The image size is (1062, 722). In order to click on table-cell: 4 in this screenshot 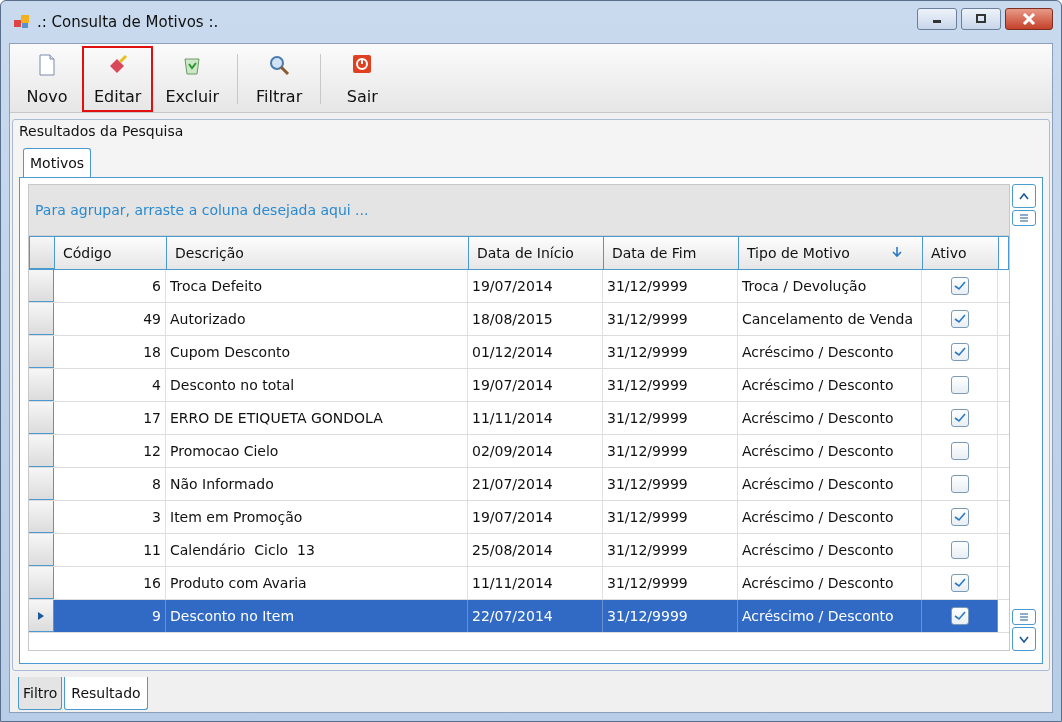, I will do `click(110, 385)`.